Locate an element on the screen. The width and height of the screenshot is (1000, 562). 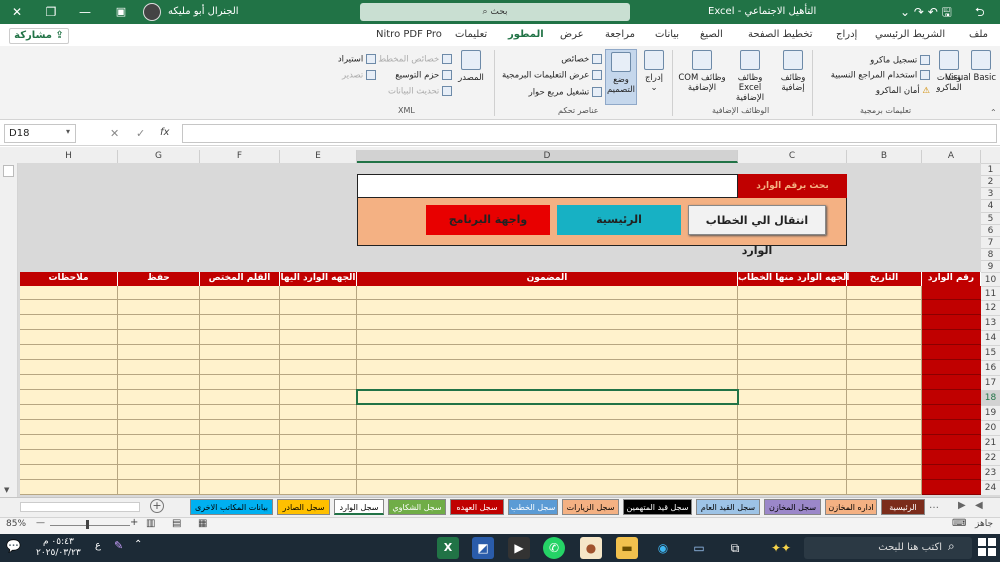
zoom-out-button: — is located at coordinates (40, 523).